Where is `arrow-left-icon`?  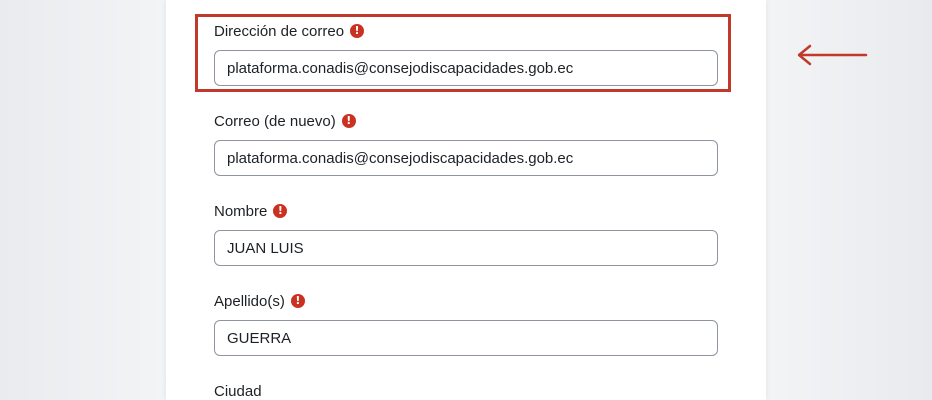
arrow-left-icon is located at coordinates (832, 55).